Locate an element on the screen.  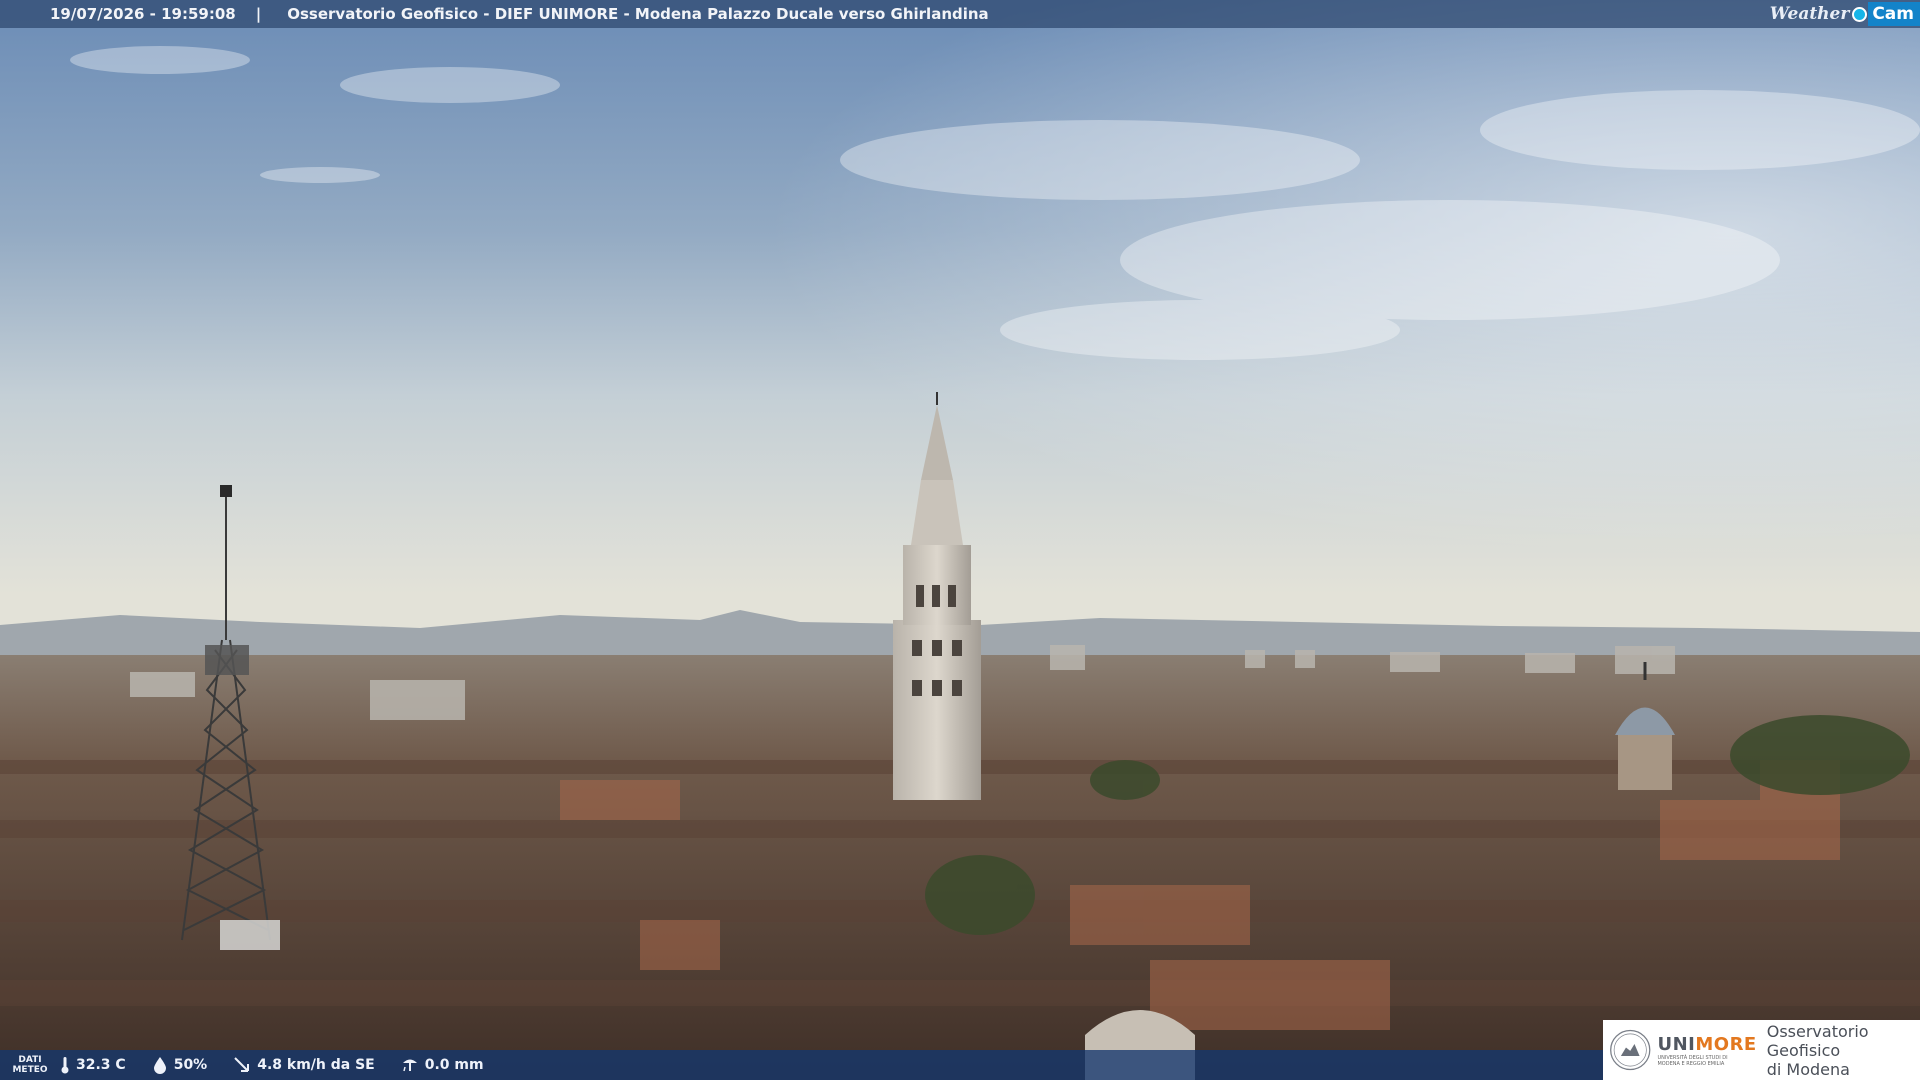
observatory-line-1: Osservatorio Geofisico is located at coordinates (1817, 1040).